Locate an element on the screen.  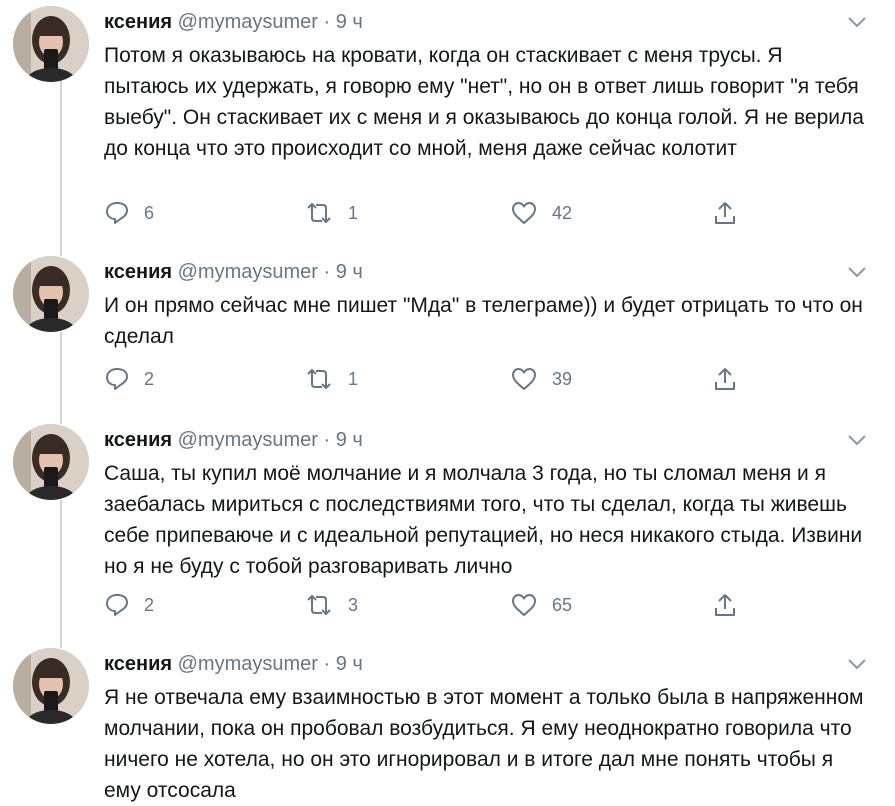
like-count: 42 is located at coordinates (562, 212).